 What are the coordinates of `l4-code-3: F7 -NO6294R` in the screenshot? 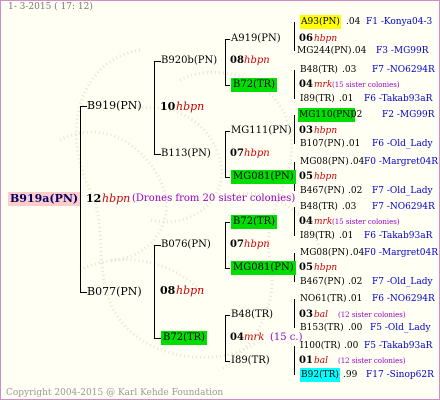 It's located at (403, 70).